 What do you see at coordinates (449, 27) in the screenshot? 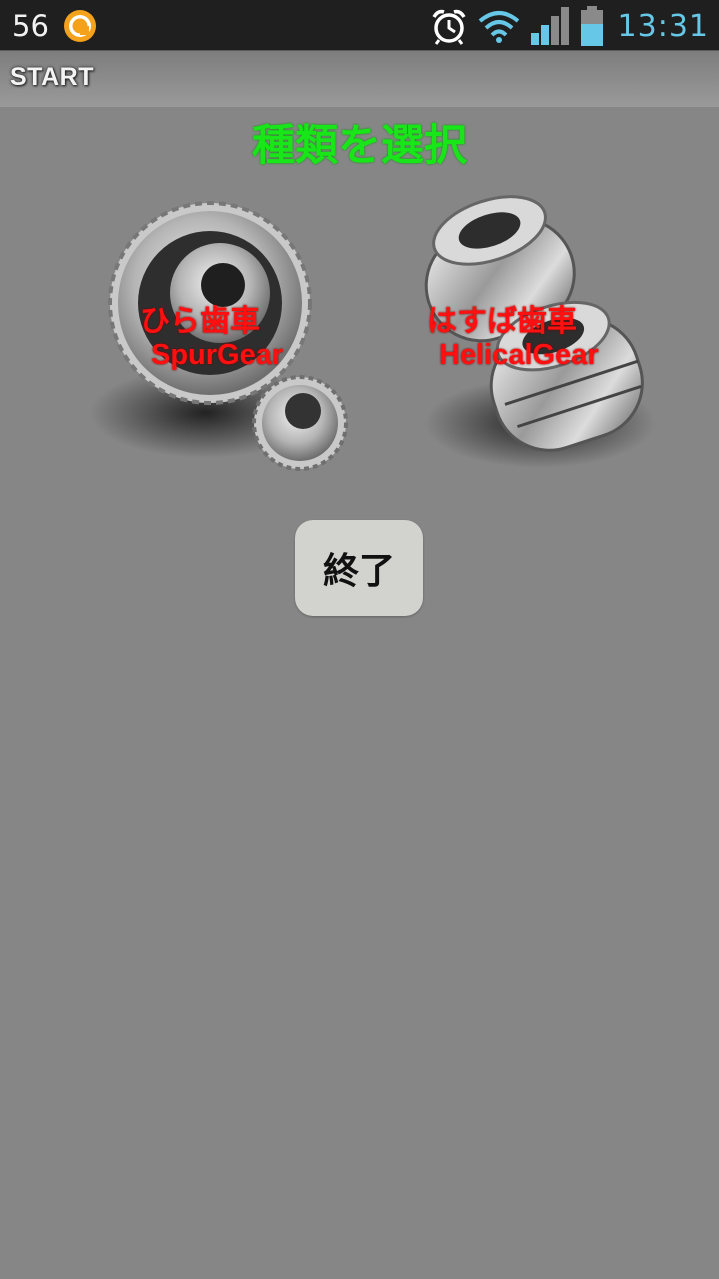
I see `alarm-clock-icon` at bounding box center [449, 27].